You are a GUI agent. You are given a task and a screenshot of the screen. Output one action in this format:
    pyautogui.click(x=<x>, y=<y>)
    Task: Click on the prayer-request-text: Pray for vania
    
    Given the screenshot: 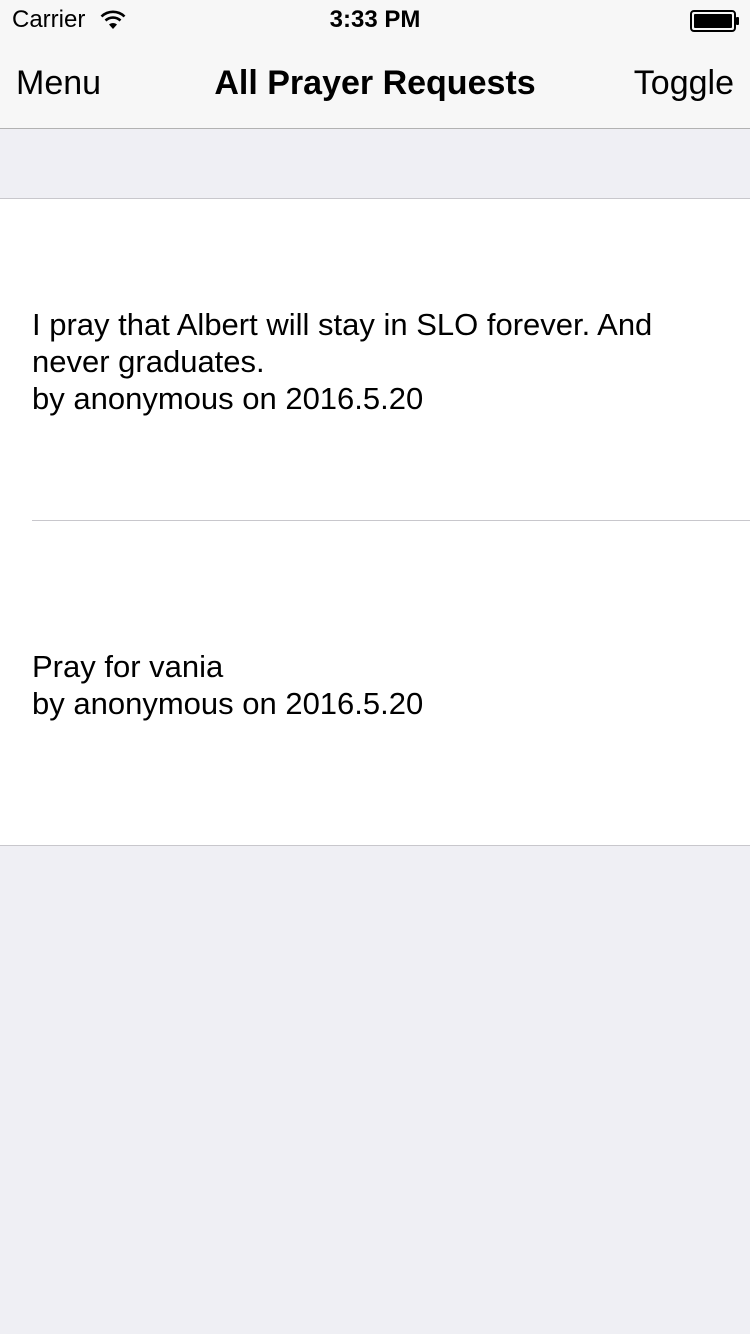 What is the action you would take?
    pyautogui.click(x=128, y=666)
    